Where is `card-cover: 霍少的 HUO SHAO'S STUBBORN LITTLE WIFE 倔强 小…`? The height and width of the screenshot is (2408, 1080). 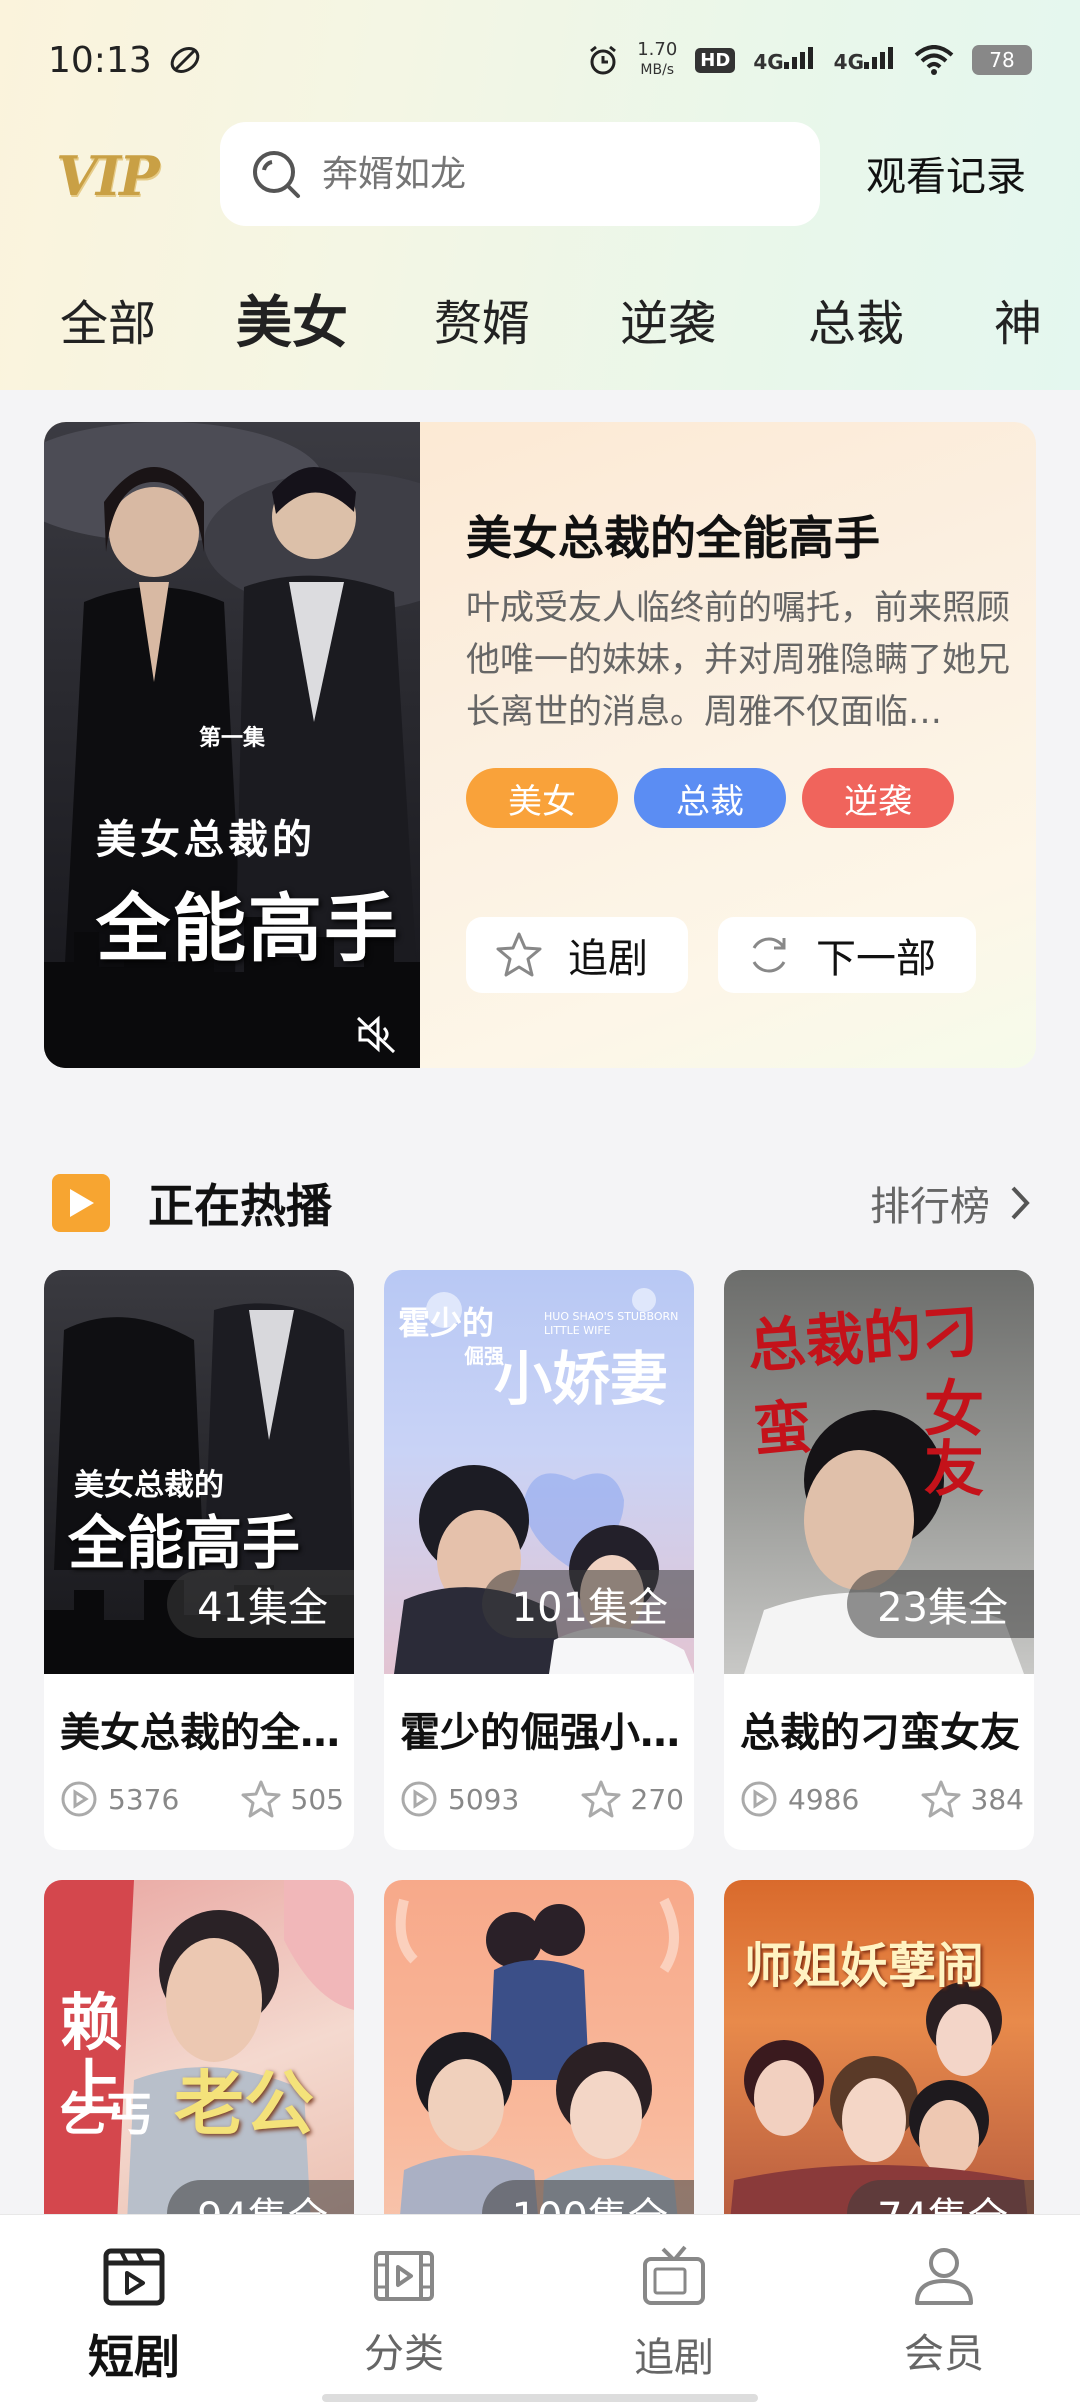 card-cover: 霍少的 HUO SHAO'S STUBBORN LITTLE WIFE 倔强 小… is located at coordinates (539, 1472).